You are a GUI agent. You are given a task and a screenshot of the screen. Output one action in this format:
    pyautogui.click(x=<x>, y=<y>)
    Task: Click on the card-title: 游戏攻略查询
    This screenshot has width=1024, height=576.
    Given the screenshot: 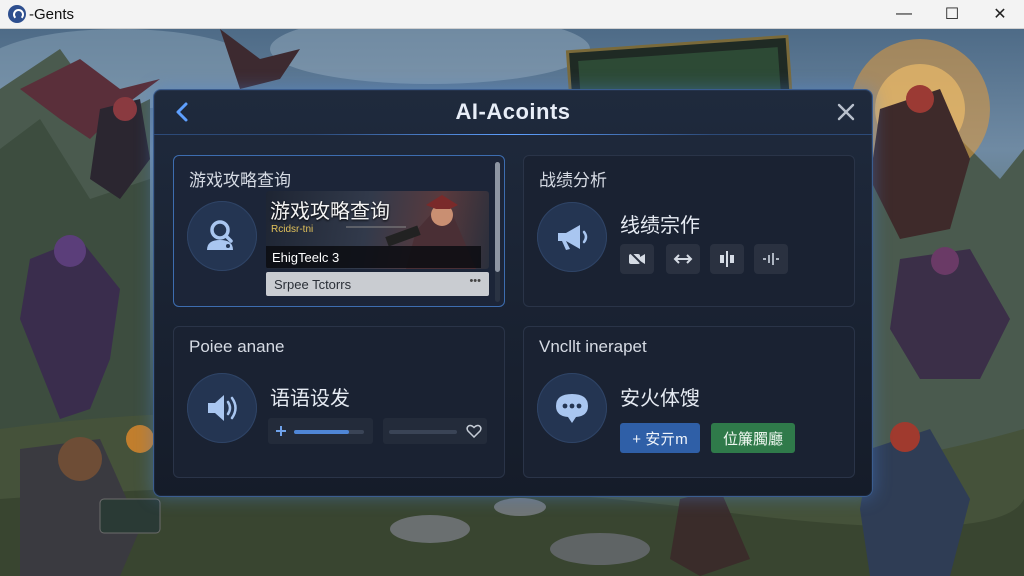 What is the action you would take?
    pyautogui.click(x=240, y=180)
    